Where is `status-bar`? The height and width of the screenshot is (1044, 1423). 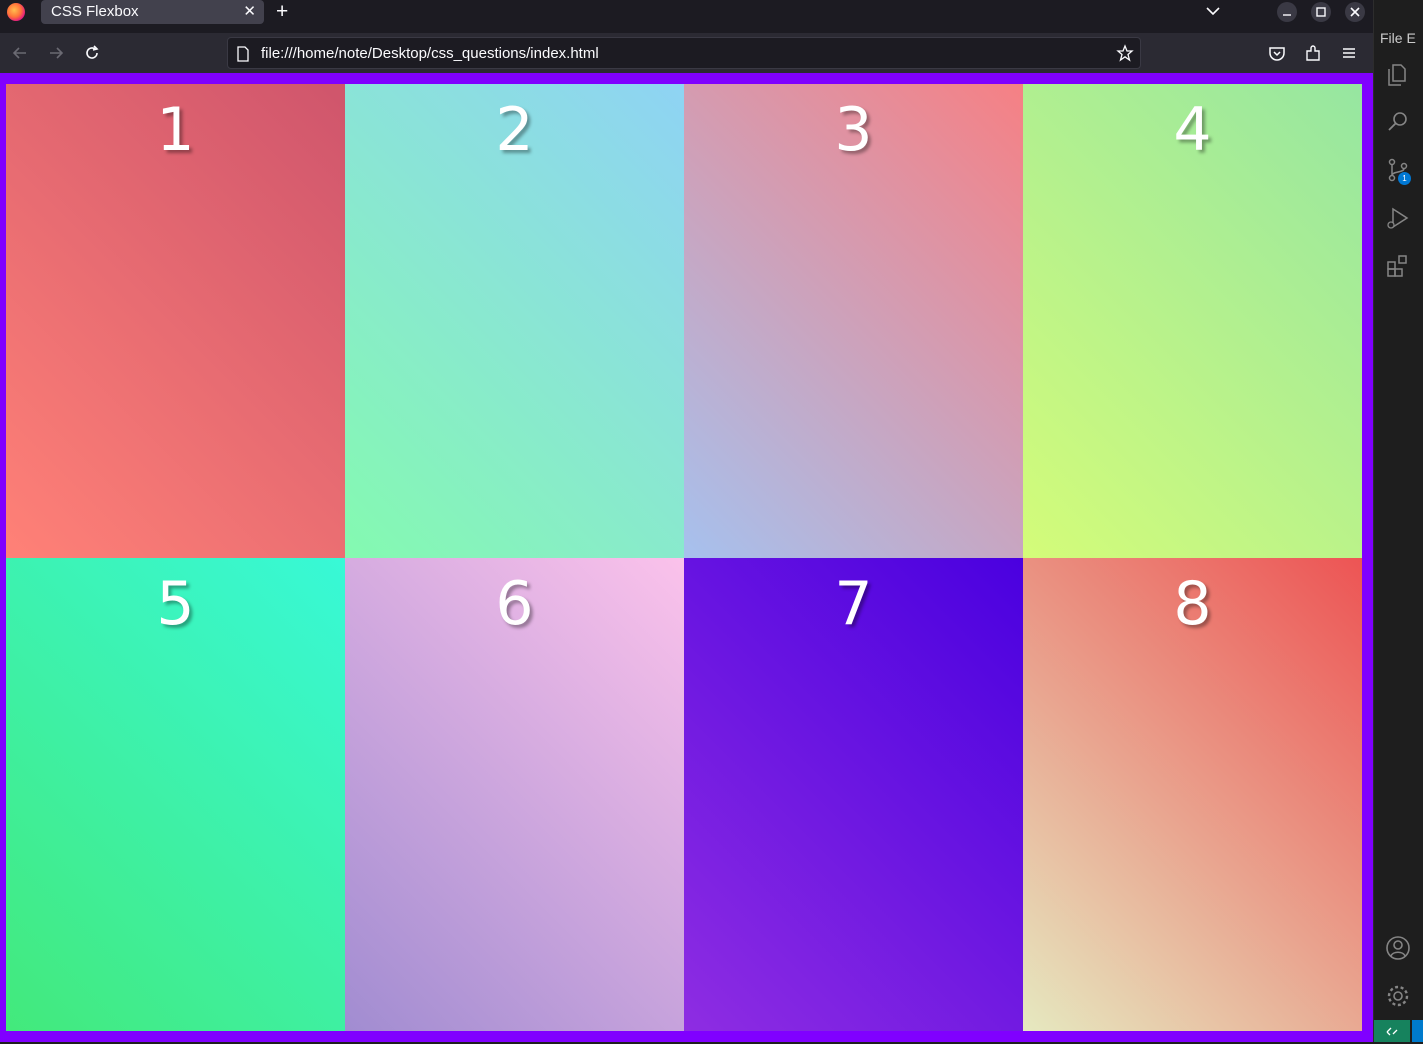 status-bar is located at coordinates (1398, 1031).